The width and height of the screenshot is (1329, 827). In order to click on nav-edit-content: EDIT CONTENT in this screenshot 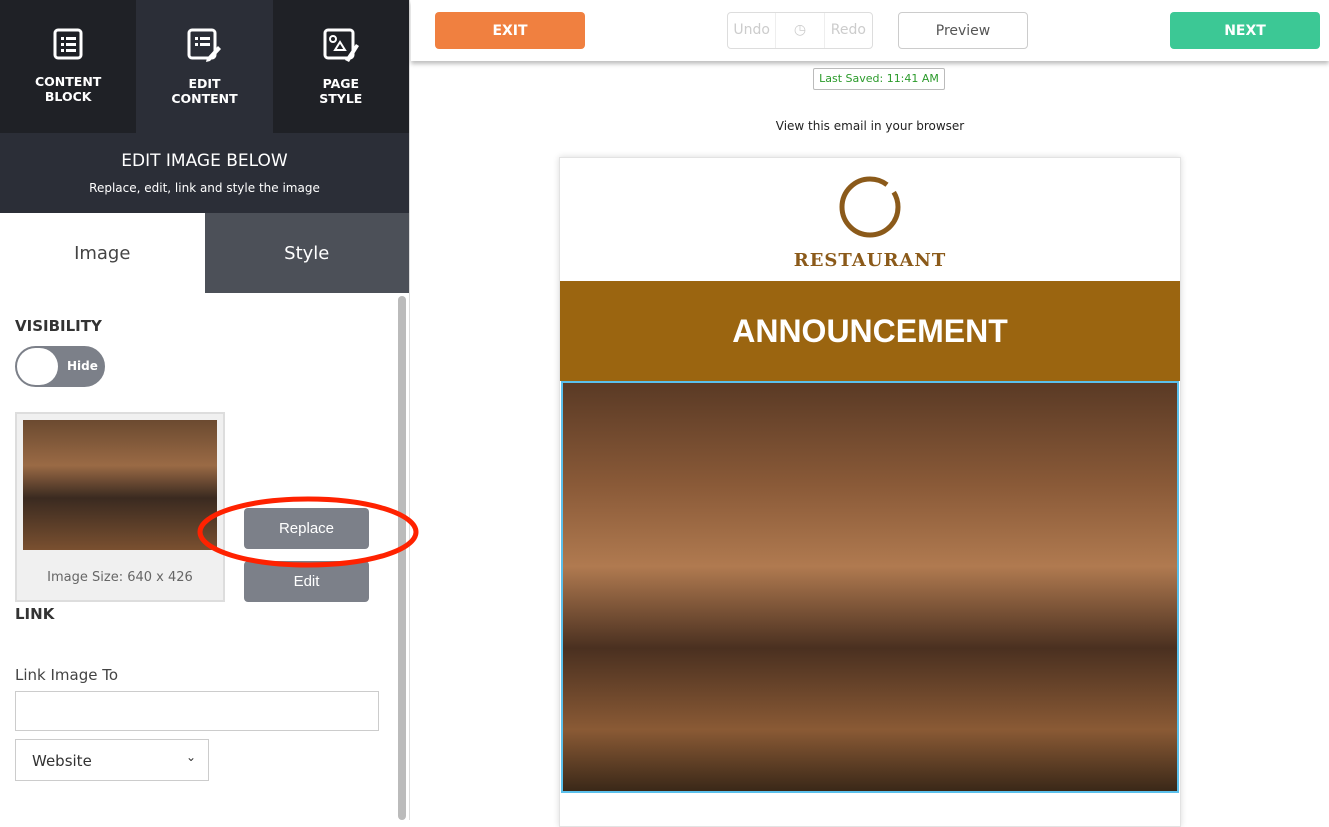, I will do `click(204, 66)`.